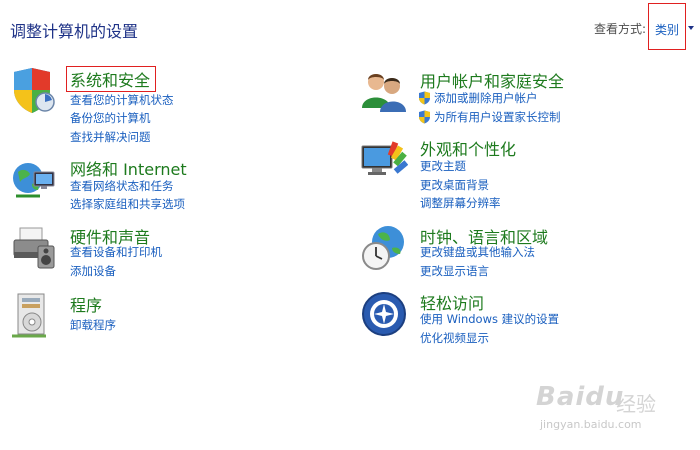 The image size is (700, 450). I want to click on category-system-security: 系统和安全 查看您的计算机状态 备份您的计算机 查找并解决问题, so click(160, 106).